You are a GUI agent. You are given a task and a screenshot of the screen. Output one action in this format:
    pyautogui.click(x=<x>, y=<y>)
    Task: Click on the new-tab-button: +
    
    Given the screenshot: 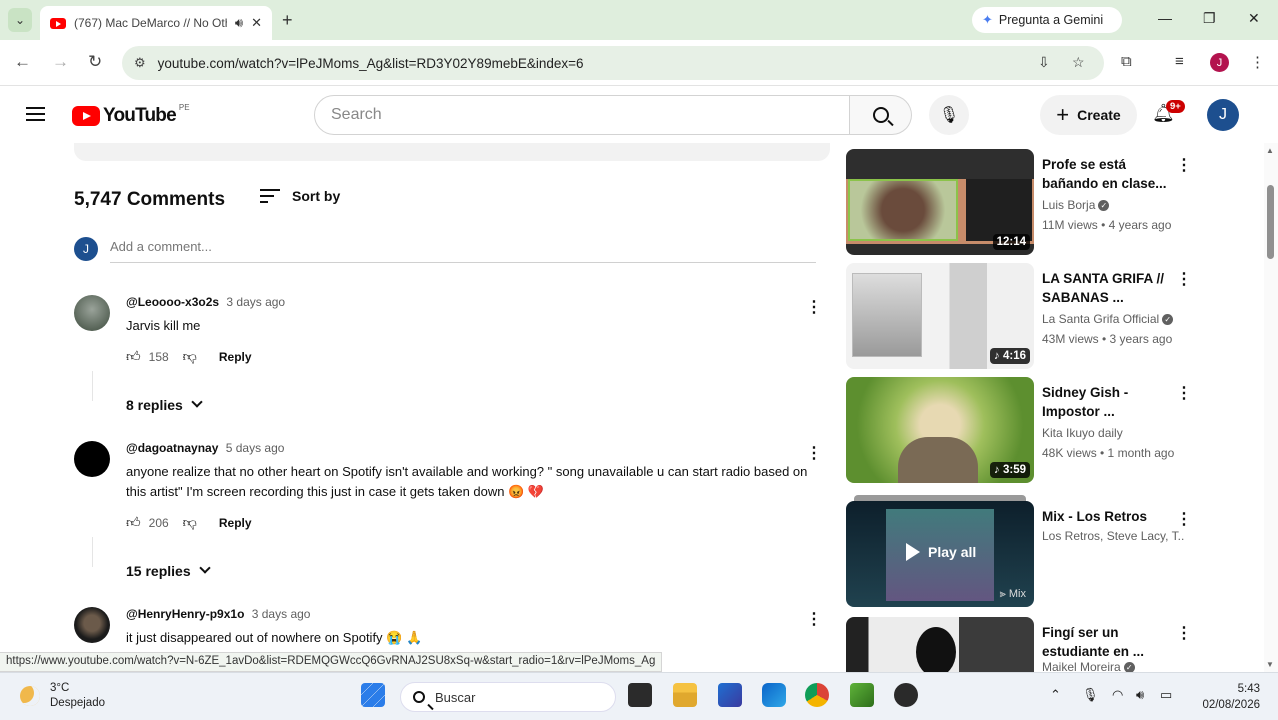 What is the action you would take?
    pyautogui.click(x=287, y=20)
    